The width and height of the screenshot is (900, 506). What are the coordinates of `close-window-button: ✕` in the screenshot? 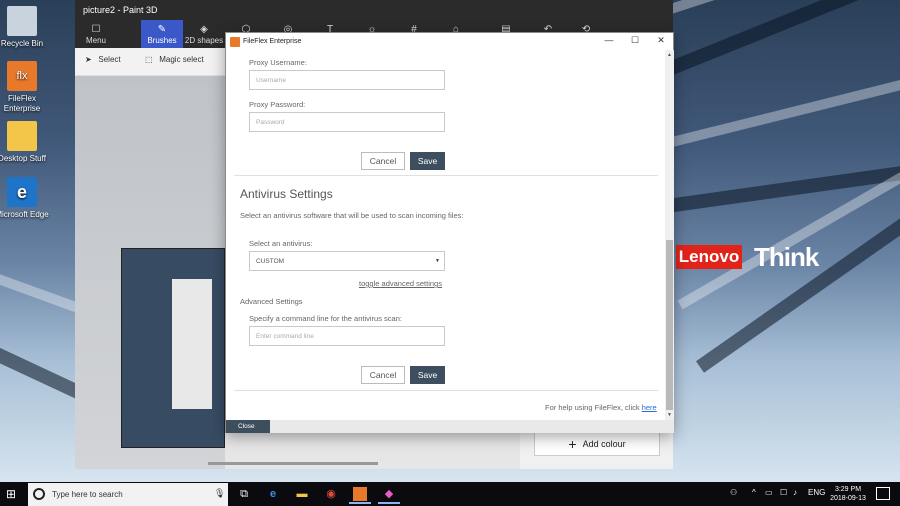 It's located at (661, 42).